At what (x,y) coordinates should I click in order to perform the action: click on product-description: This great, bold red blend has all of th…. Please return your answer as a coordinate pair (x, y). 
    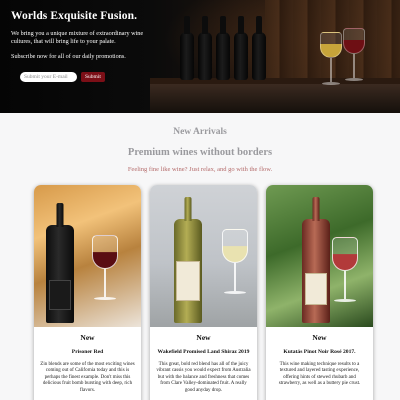
    Looking at the image, I should click on (203, 377).